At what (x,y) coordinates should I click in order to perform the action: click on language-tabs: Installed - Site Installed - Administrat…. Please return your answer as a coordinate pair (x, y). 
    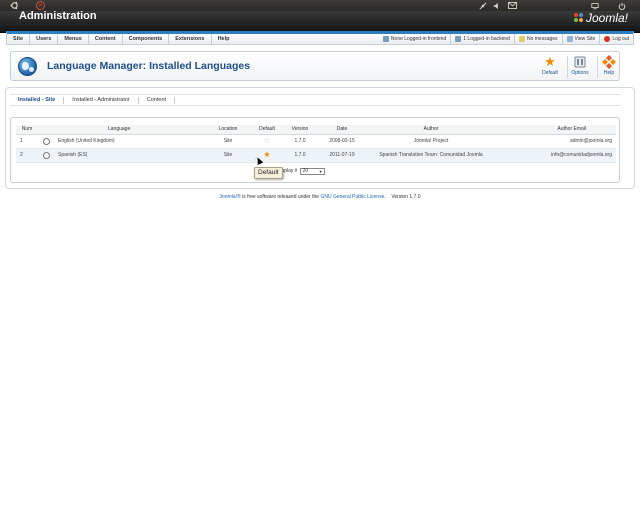
    Looking at the image, I should click on (315, 100).